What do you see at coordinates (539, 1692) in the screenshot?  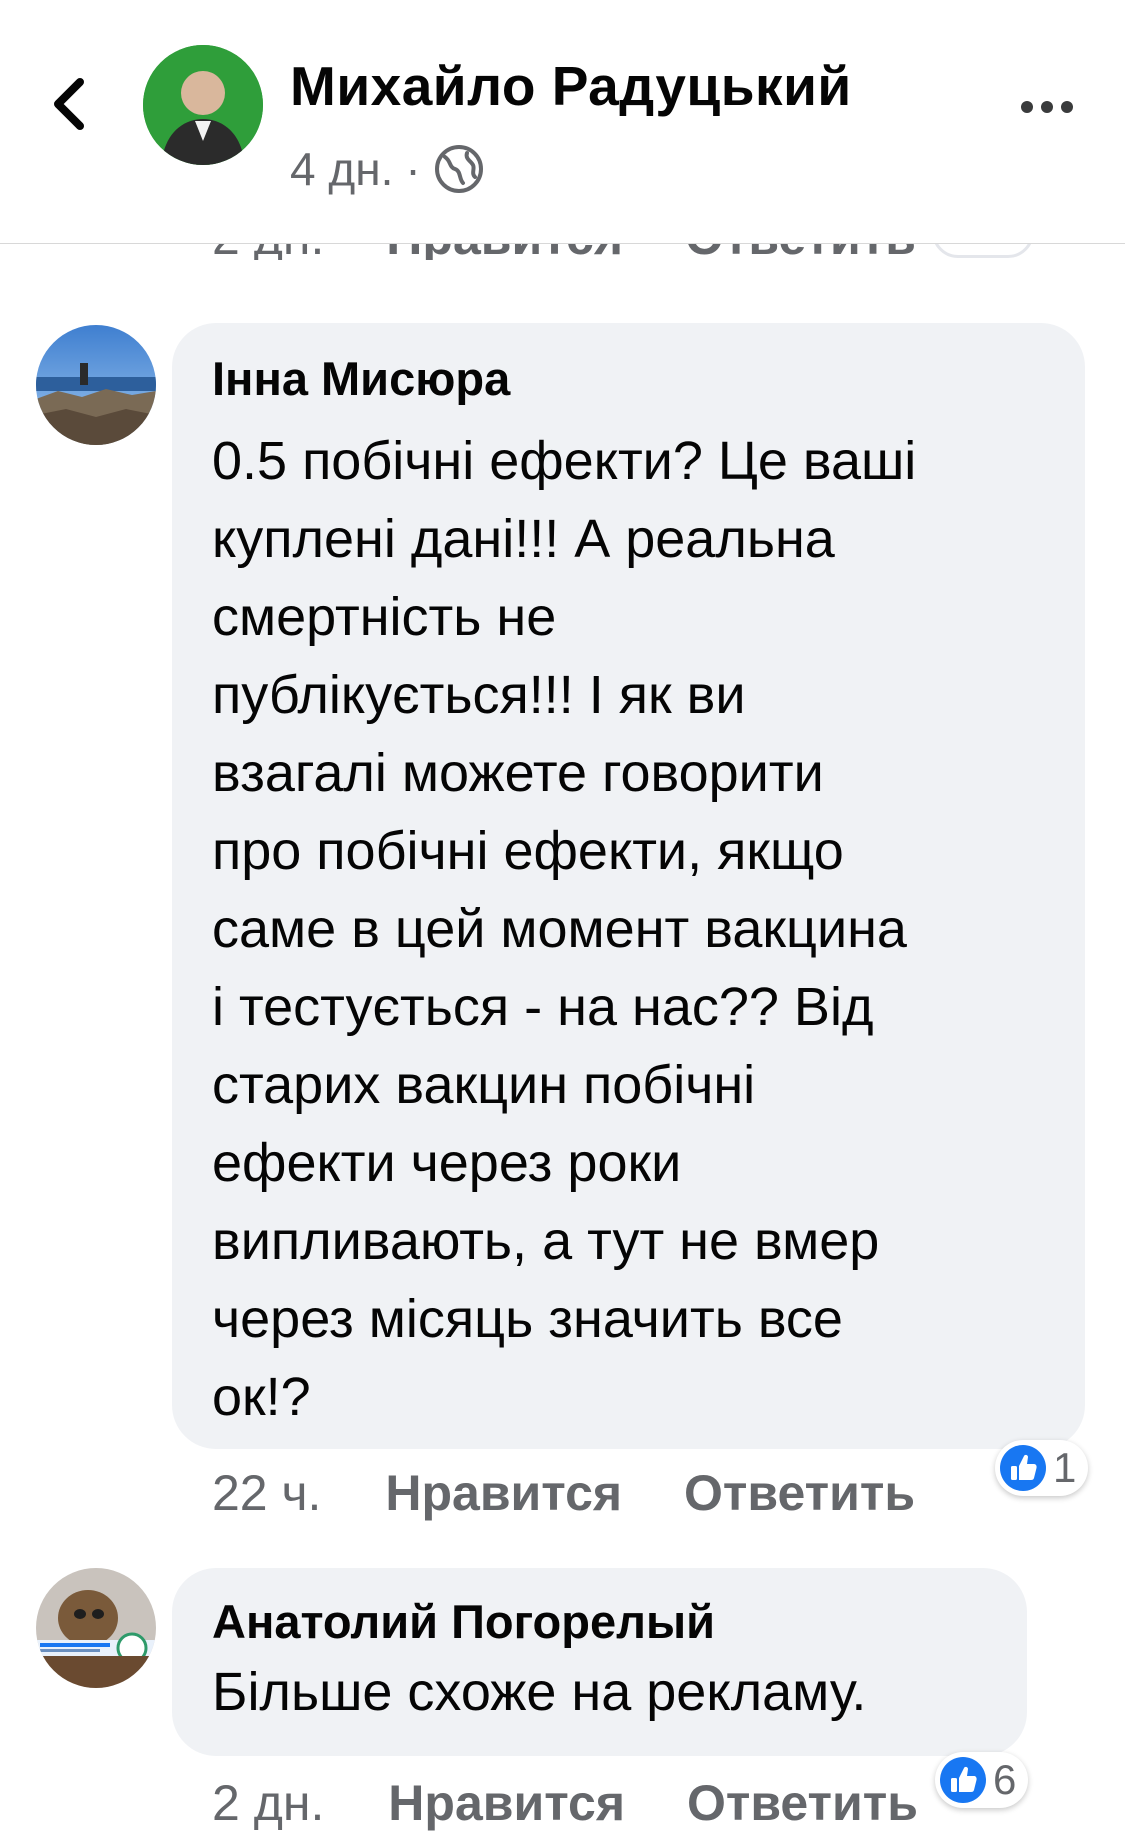 I see `comment-text: Більше схоже на рекламу.` at bounding box center [539, 1692].